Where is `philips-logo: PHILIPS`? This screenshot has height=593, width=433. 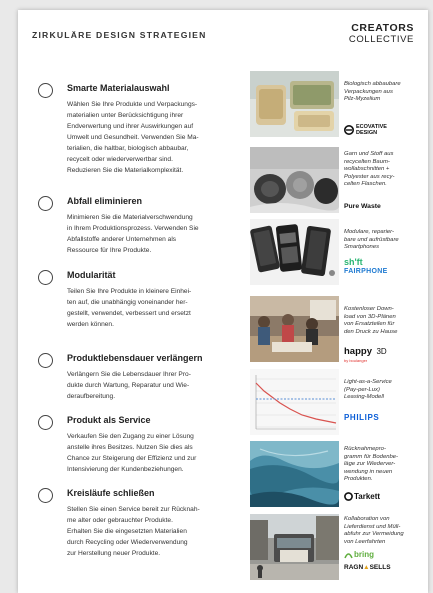 philips-logo: PHILIPS is located at coordinates (362, 417).